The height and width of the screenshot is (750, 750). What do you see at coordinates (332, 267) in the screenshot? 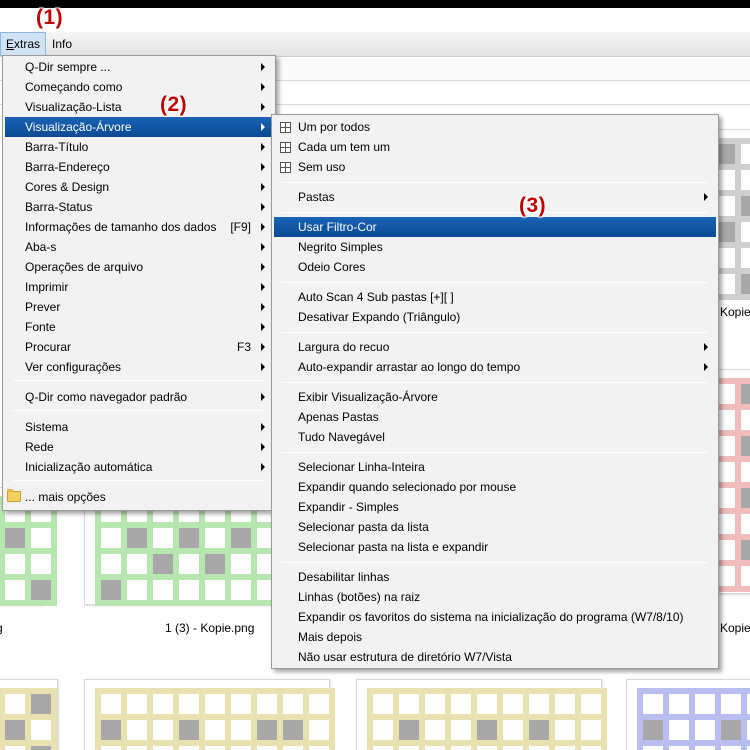
I see `menu-item-label: Odeio Cores` at bounding box center [332, 267].